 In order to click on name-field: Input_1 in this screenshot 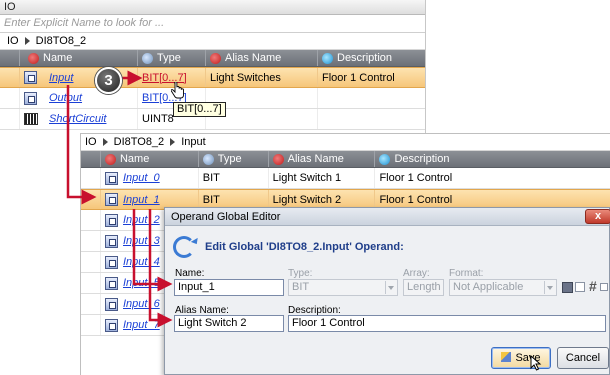, I will do `click(229, 287)`.